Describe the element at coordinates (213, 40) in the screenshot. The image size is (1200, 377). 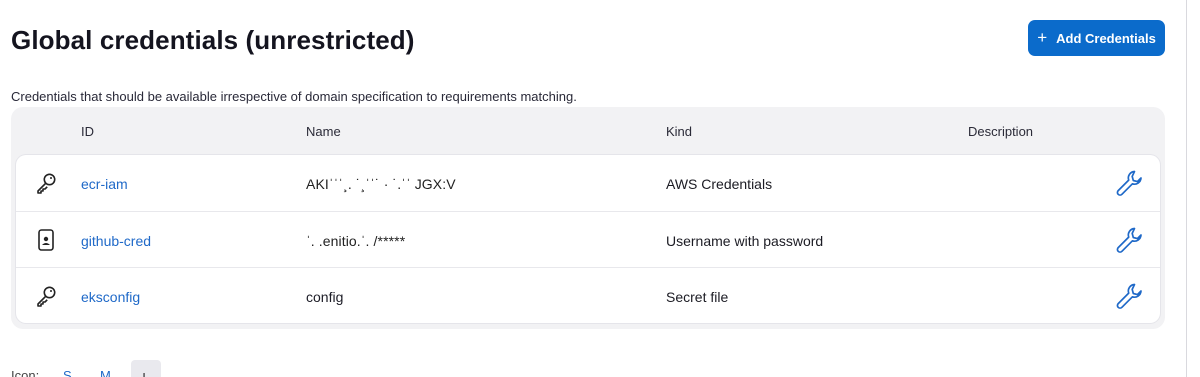
I see `page-title: Global credentials (unrestricted)` at that location.